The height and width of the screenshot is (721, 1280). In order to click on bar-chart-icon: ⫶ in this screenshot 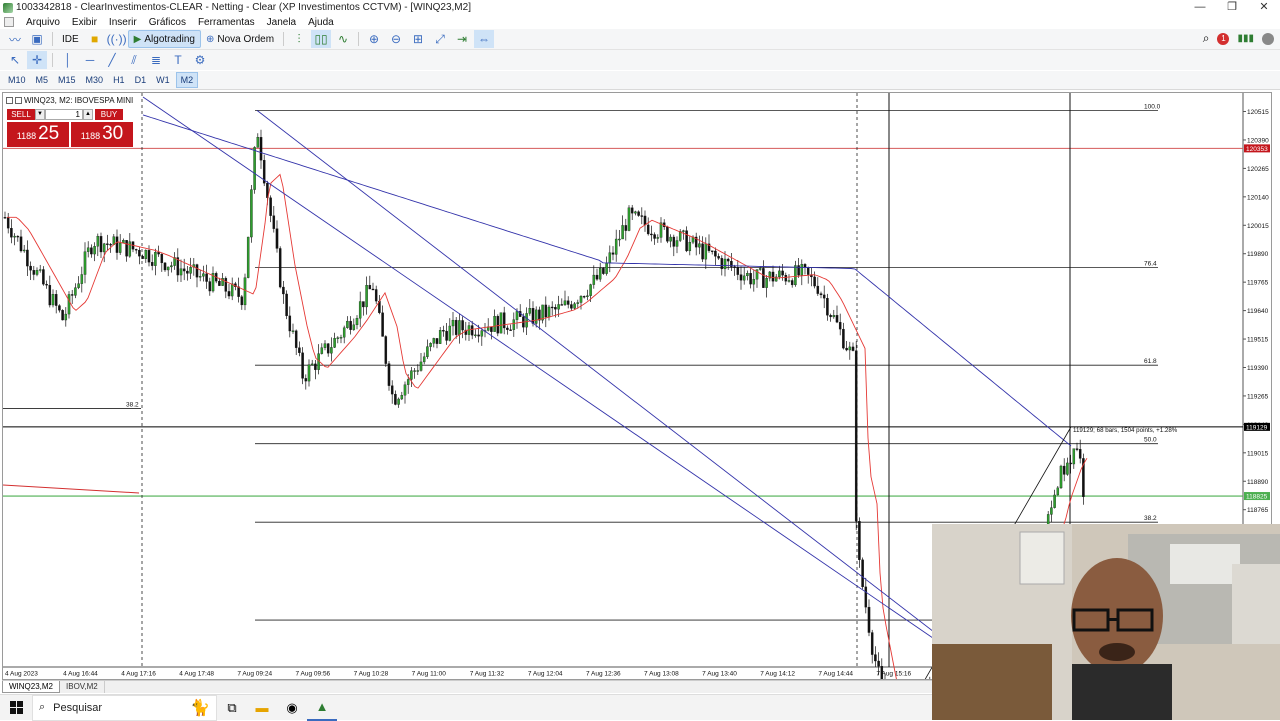, I will do `click(299, 39)`.